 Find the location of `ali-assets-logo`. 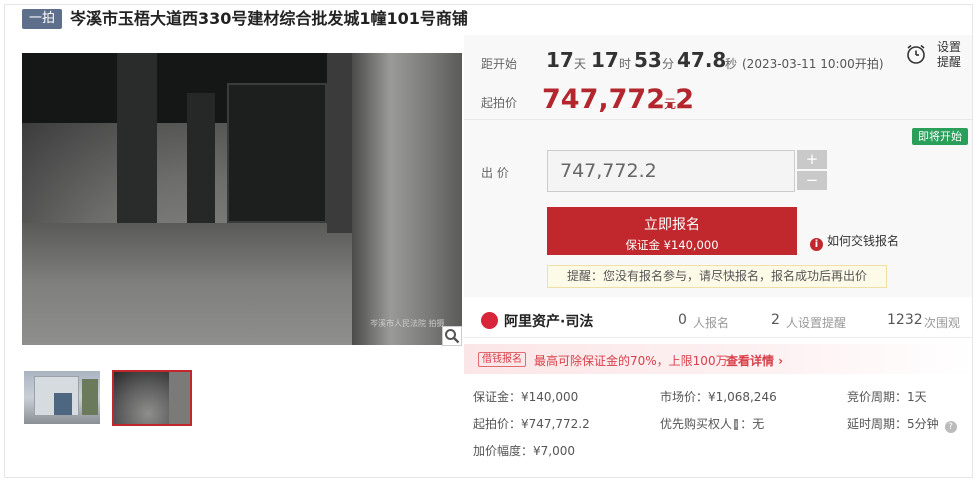

ali-assets-logo is located at coordinates (489, 320).